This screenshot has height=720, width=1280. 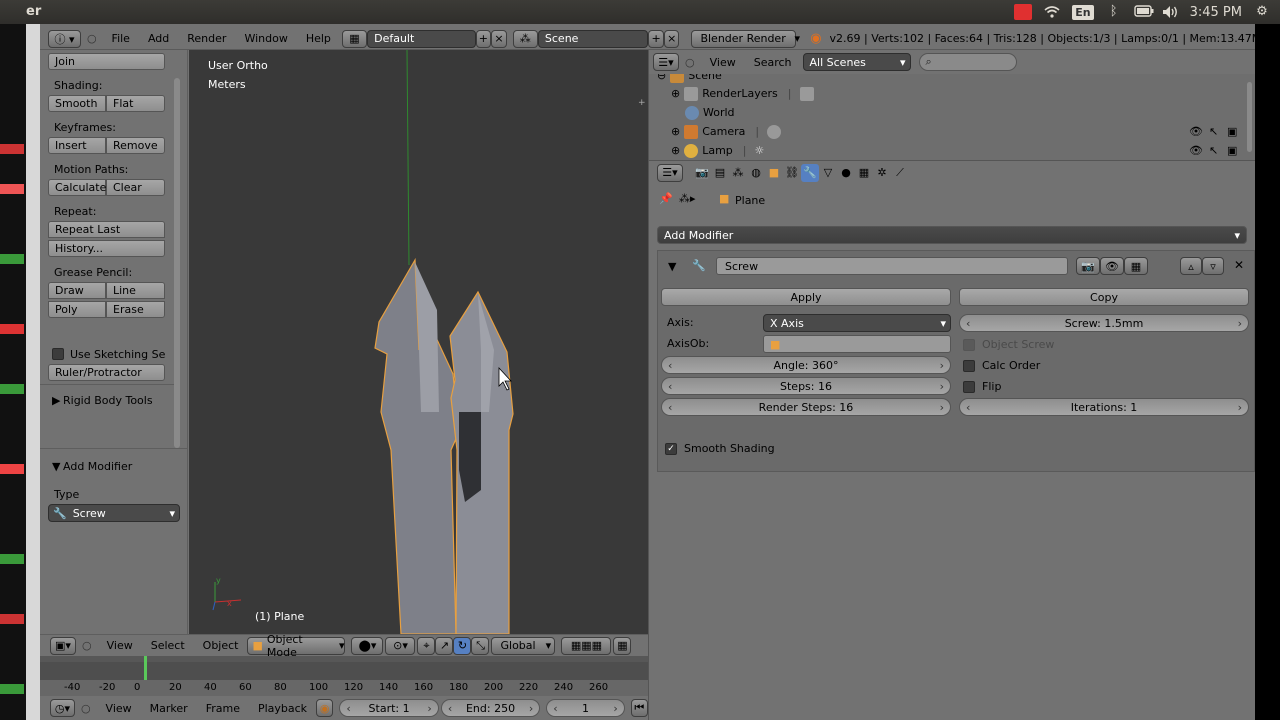 What do you see at coordinates (745, 38) in the screenshot?
I see `render-engine-dropdown: Blender Render ▾` at bounding box center [745, 38].